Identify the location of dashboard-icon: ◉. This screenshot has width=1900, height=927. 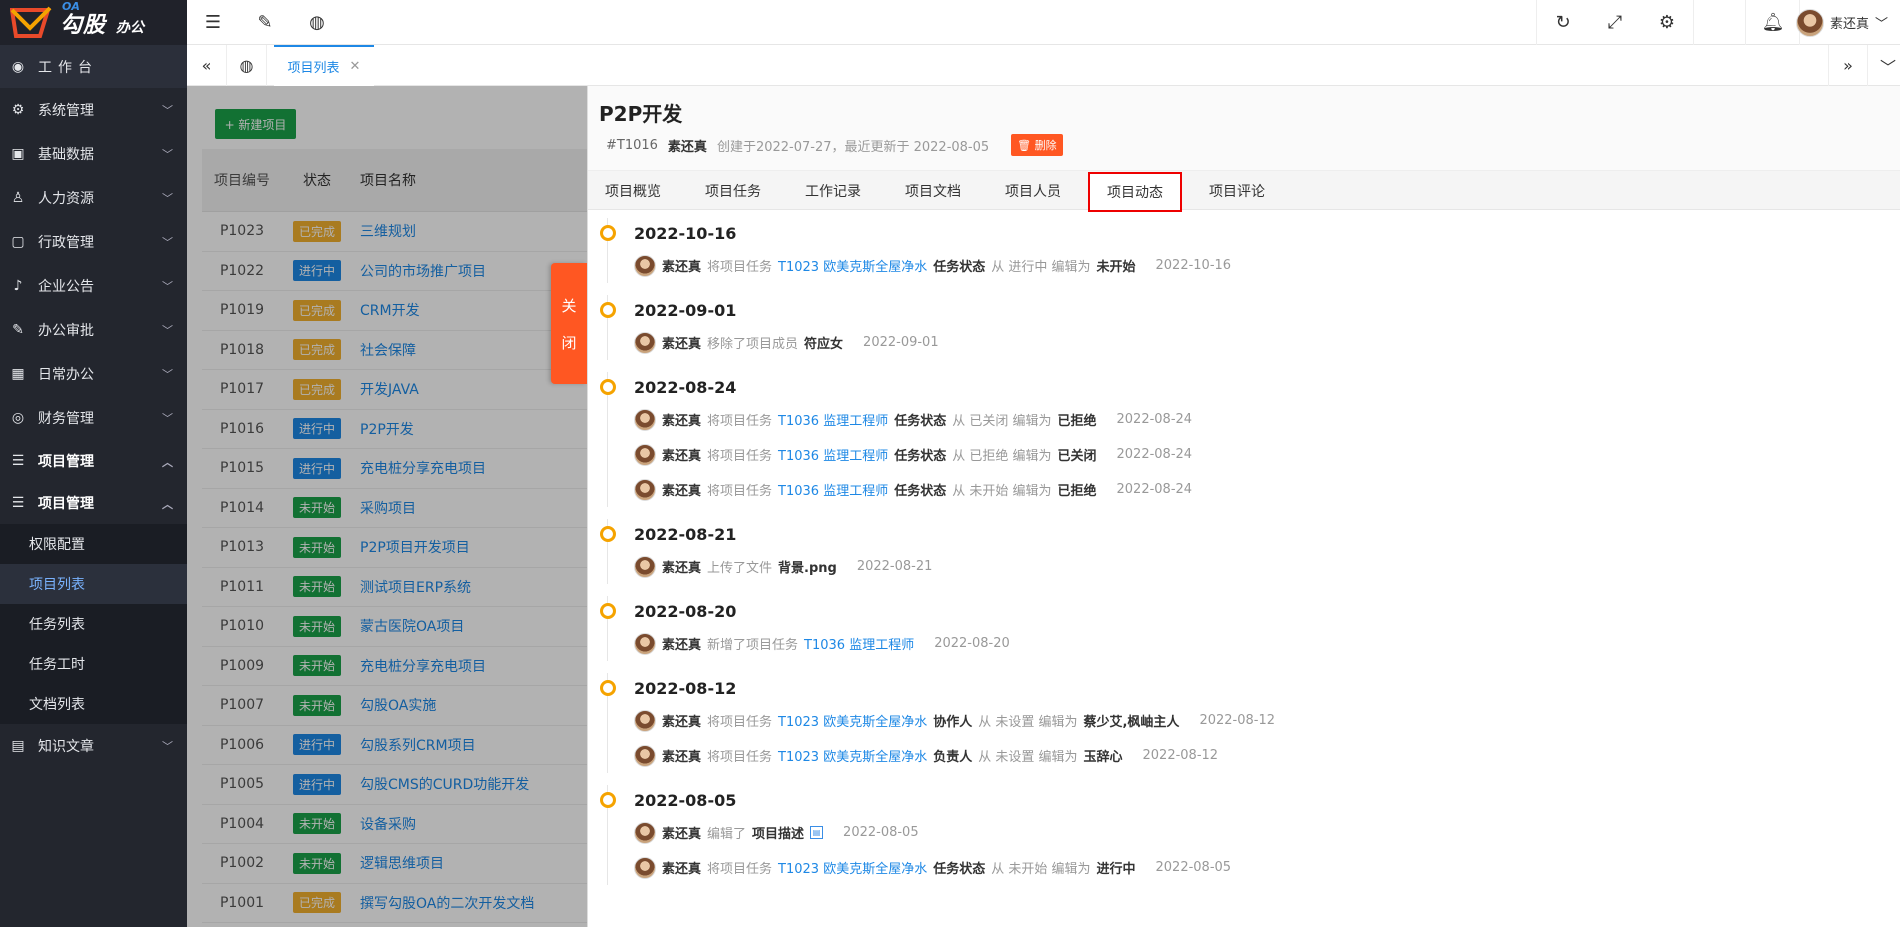
(18, 66).